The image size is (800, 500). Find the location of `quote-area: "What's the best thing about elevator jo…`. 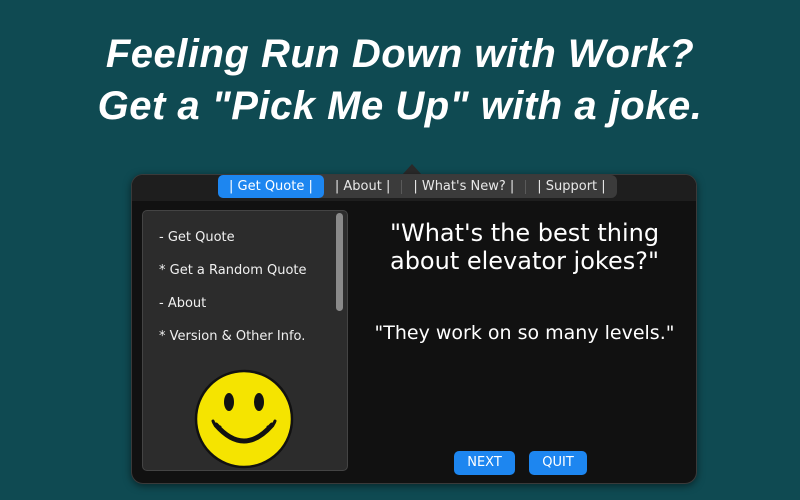

quote-area: "What's the best thing about elevator jo… is located at coordinates (524, 282).